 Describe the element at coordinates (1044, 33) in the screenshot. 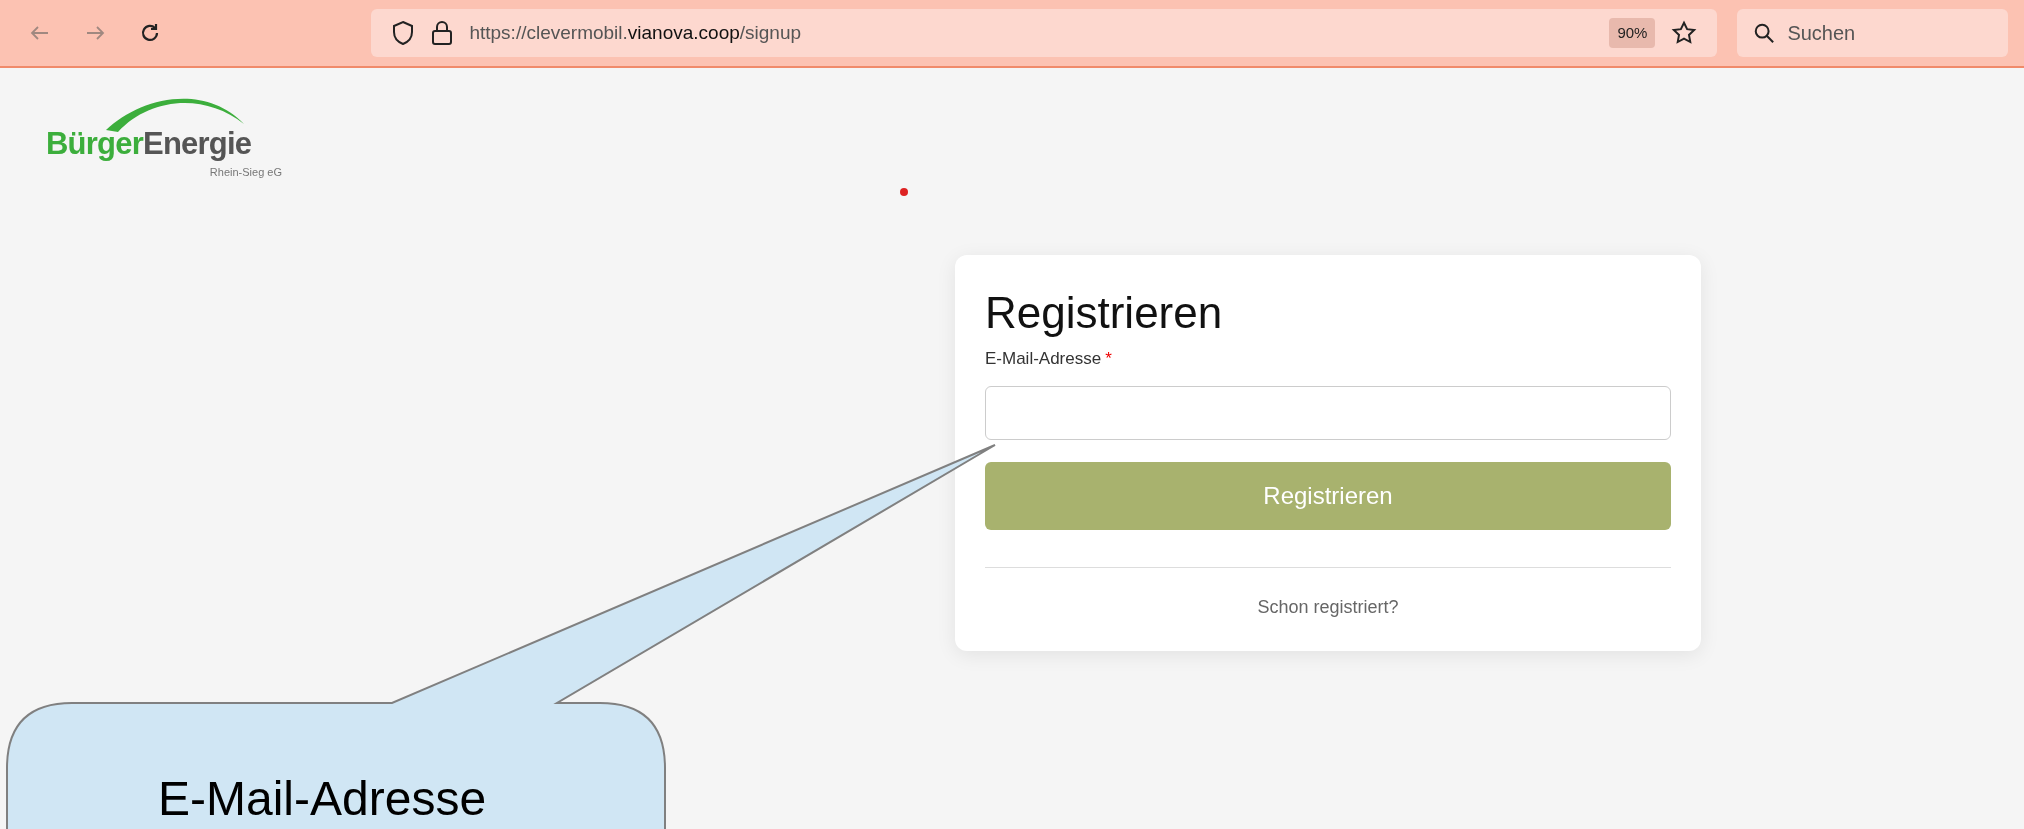

I see `address-bar: https://clevermobil.vianova.coop/signup 90%` at that location.